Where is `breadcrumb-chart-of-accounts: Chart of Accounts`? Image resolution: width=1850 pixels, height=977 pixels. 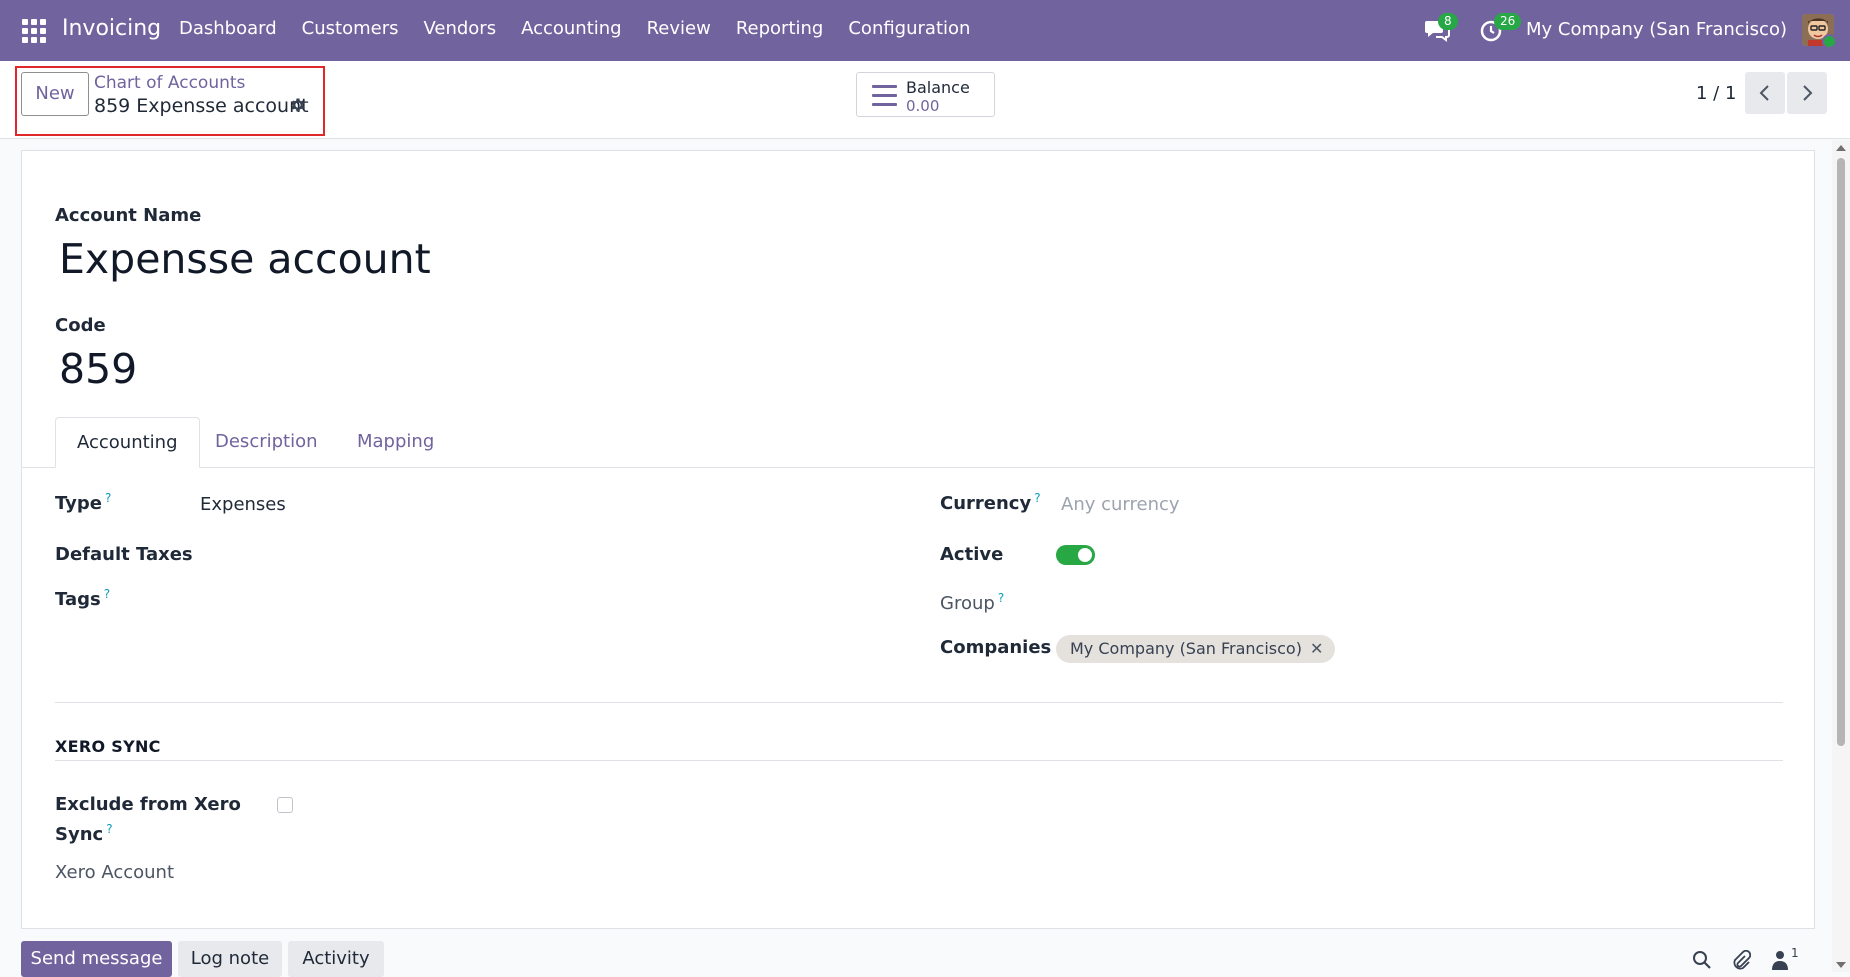 breadcrumb-chart-of-accounts: Chart of Accounts is located at coordinates (169, 83).